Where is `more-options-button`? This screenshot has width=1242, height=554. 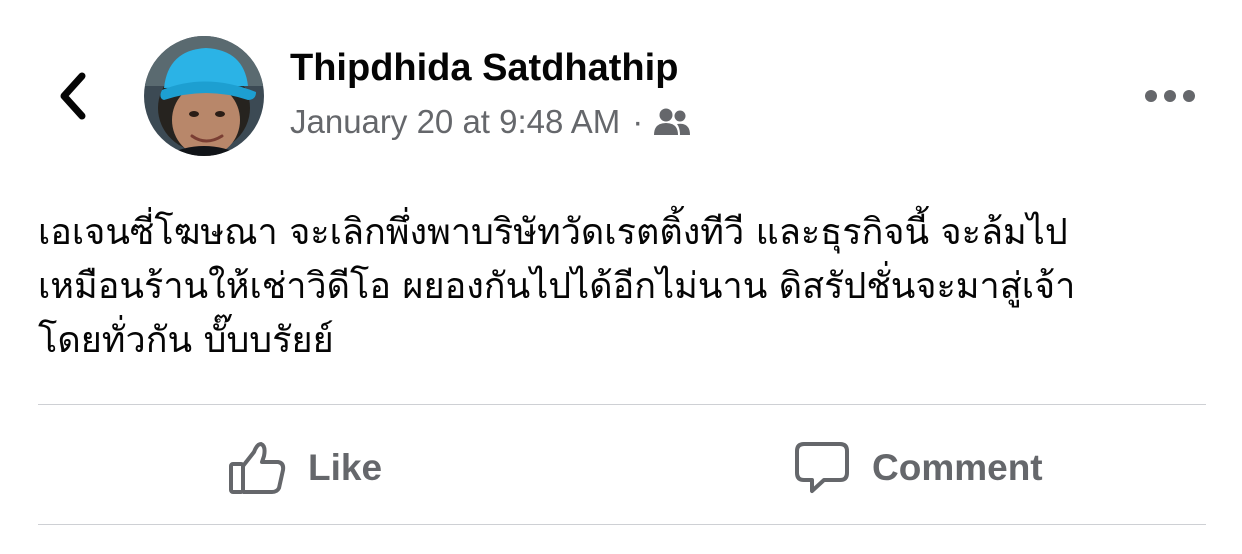
more-options-button is located at coordinates (1170, 96).